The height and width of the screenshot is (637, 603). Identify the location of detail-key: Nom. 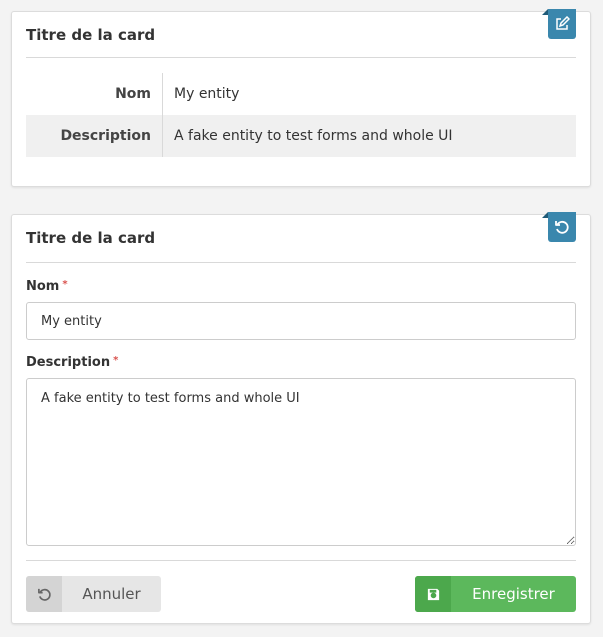
(94, 94).